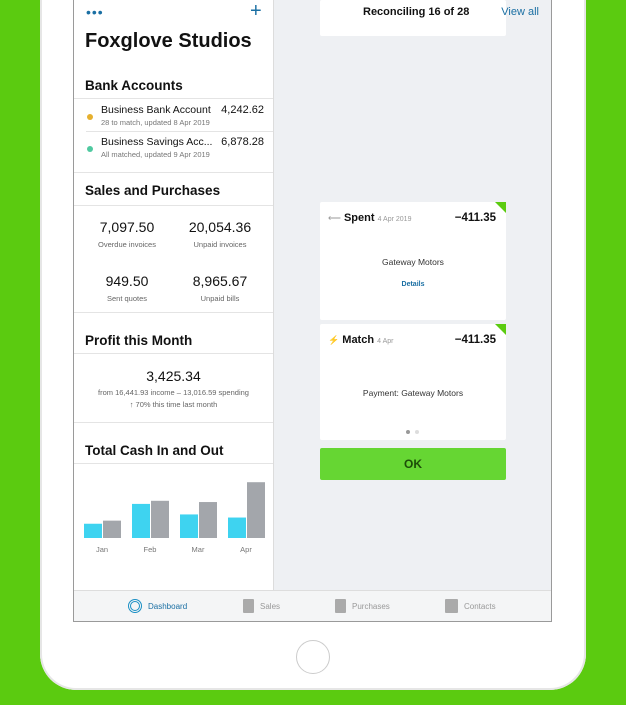 This screenshot has height=705, width=626. I want to click on tab-label: Dashboard, so click(168, 606).